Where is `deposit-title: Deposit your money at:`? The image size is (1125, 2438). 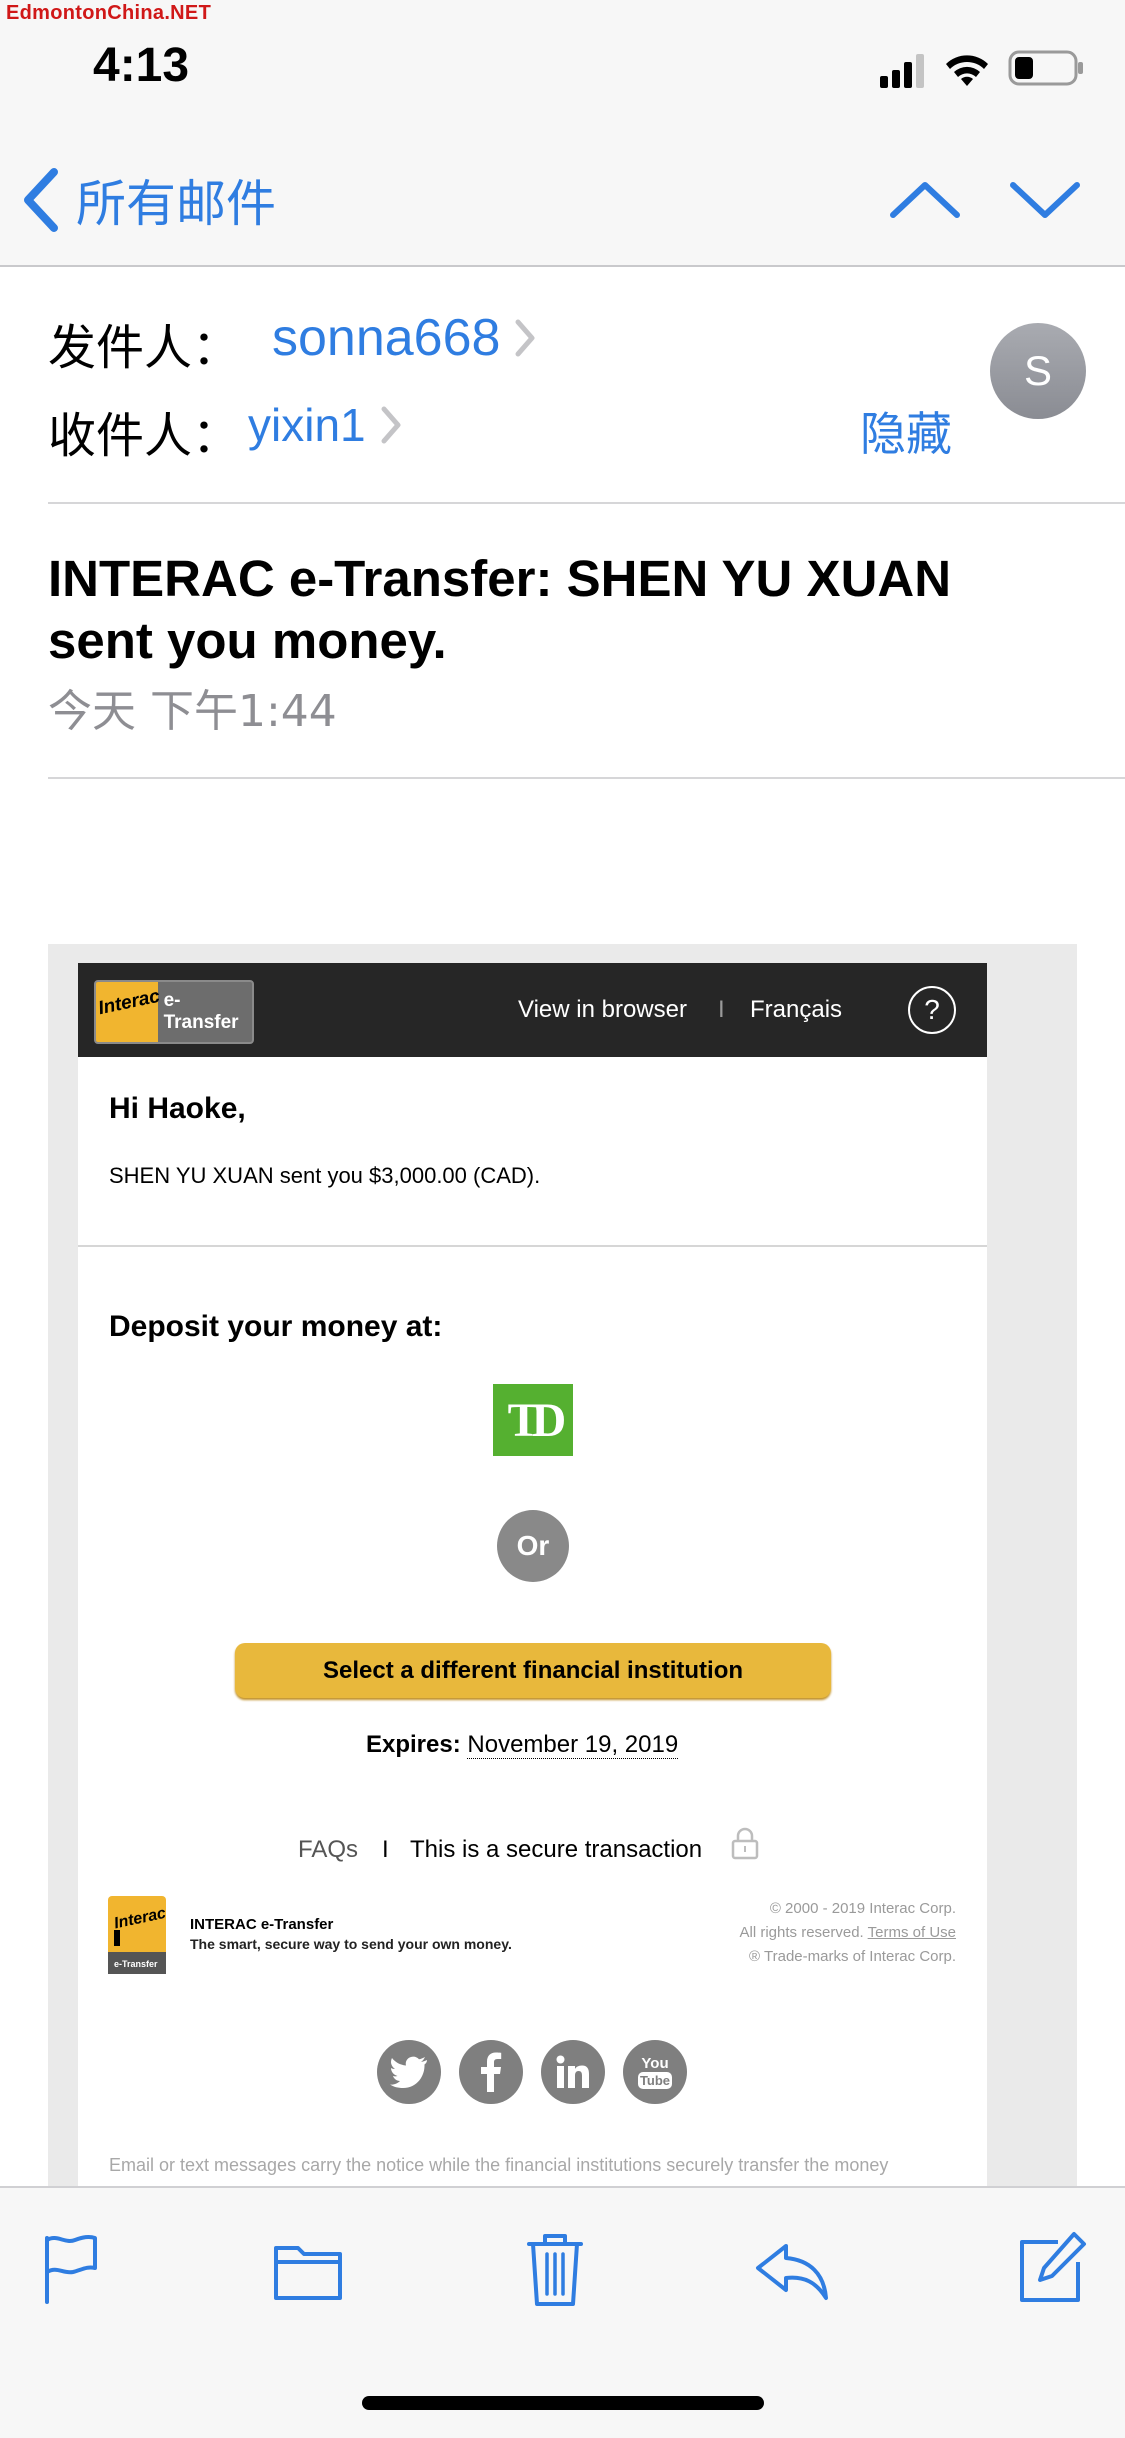 deposit-title: Deposit your money at: is located at coordinates (276, 1326).